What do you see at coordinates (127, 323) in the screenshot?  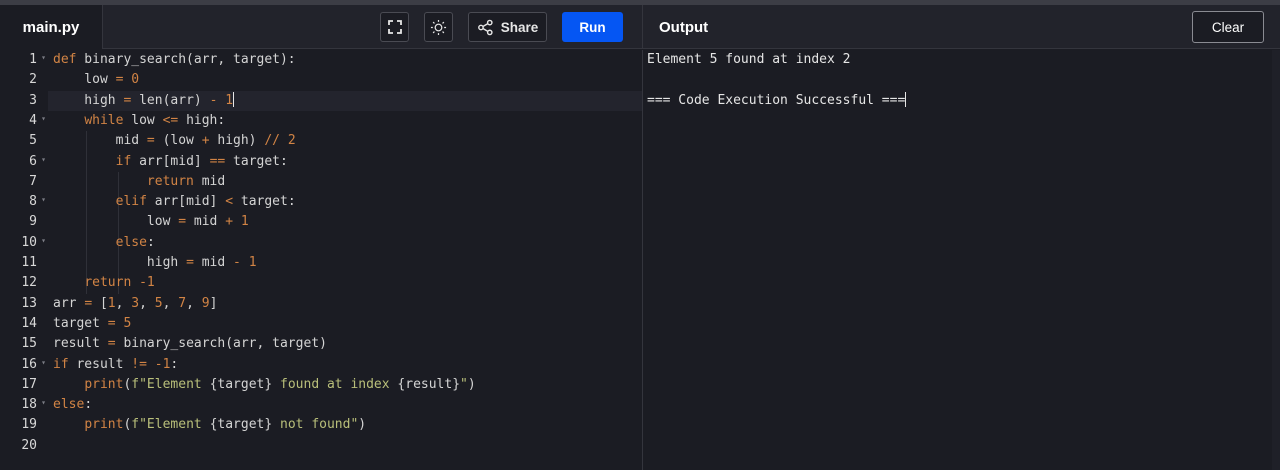 I see `code-token: 5` at bounding box center [127, 323].